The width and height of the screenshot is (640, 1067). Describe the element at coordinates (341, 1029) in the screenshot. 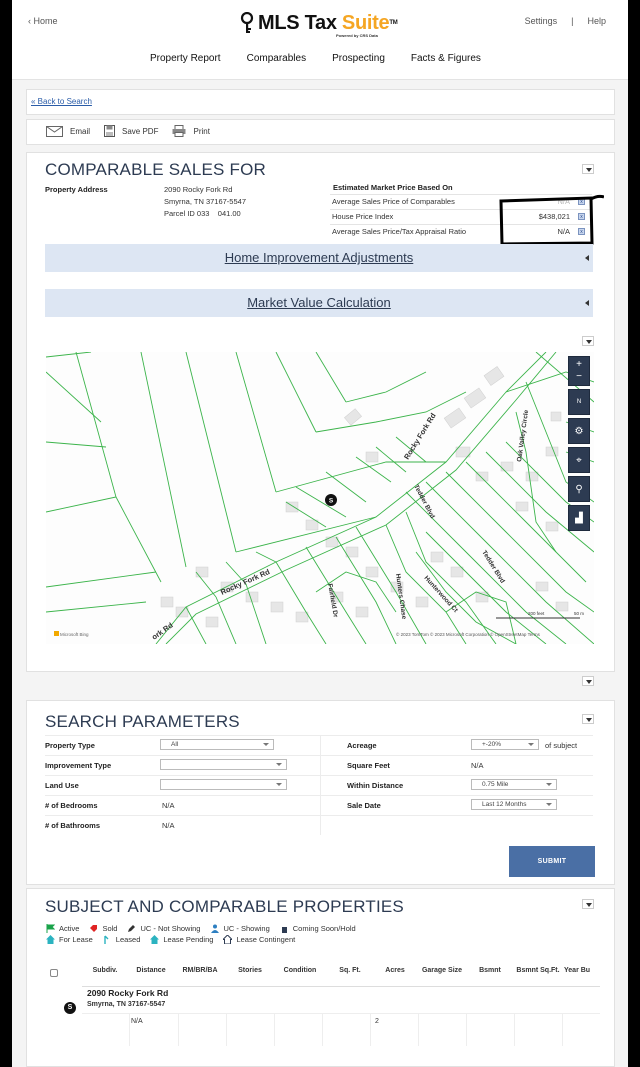

I see `table-row` at that location.